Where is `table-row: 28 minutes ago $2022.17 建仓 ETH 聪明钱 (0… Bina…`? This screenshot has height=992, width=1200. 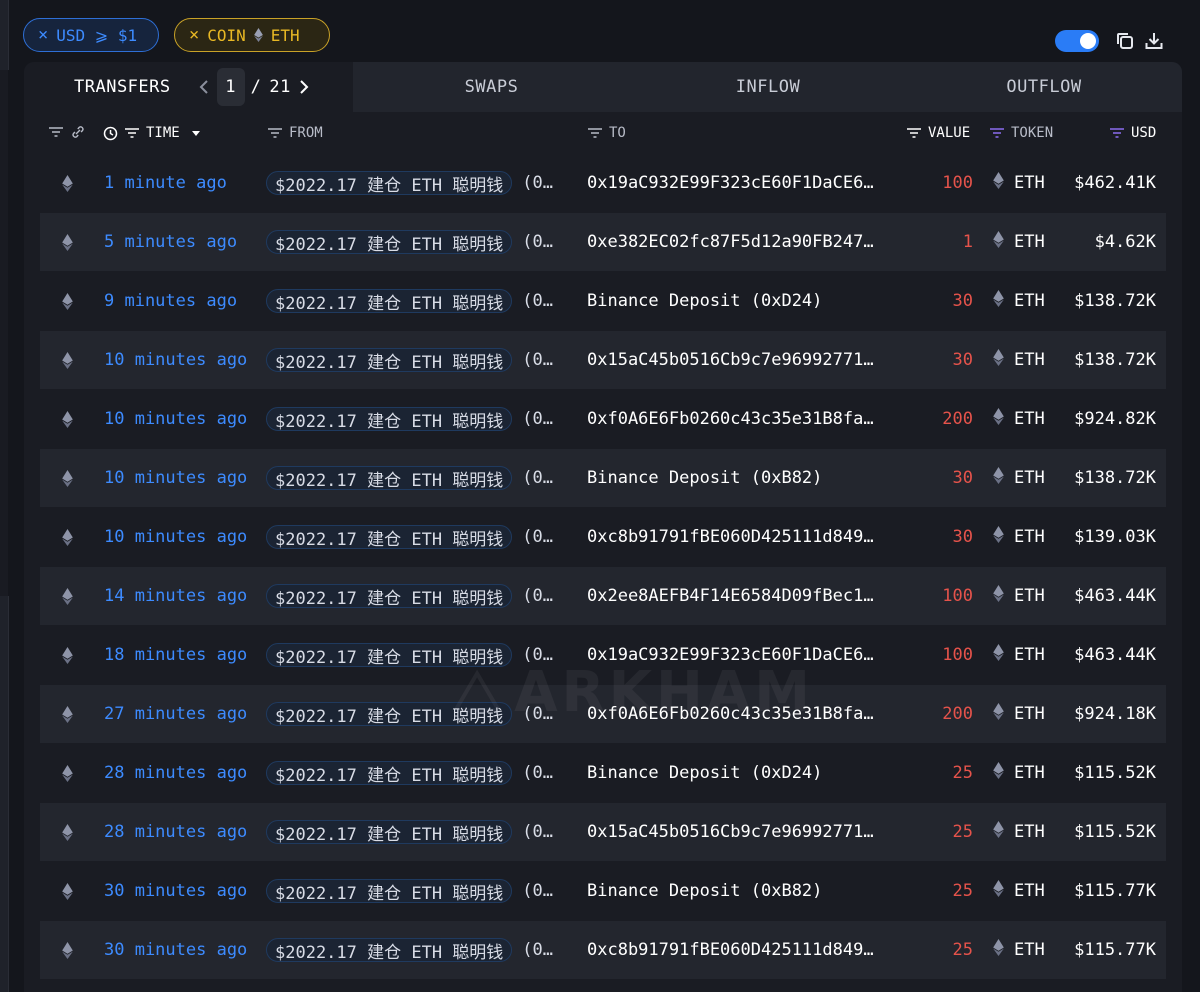 table-row: 28 minutes ago $2022.17 建仓 ETH 聪明钱 (0… Bina… is located at coordinates (603, 773).